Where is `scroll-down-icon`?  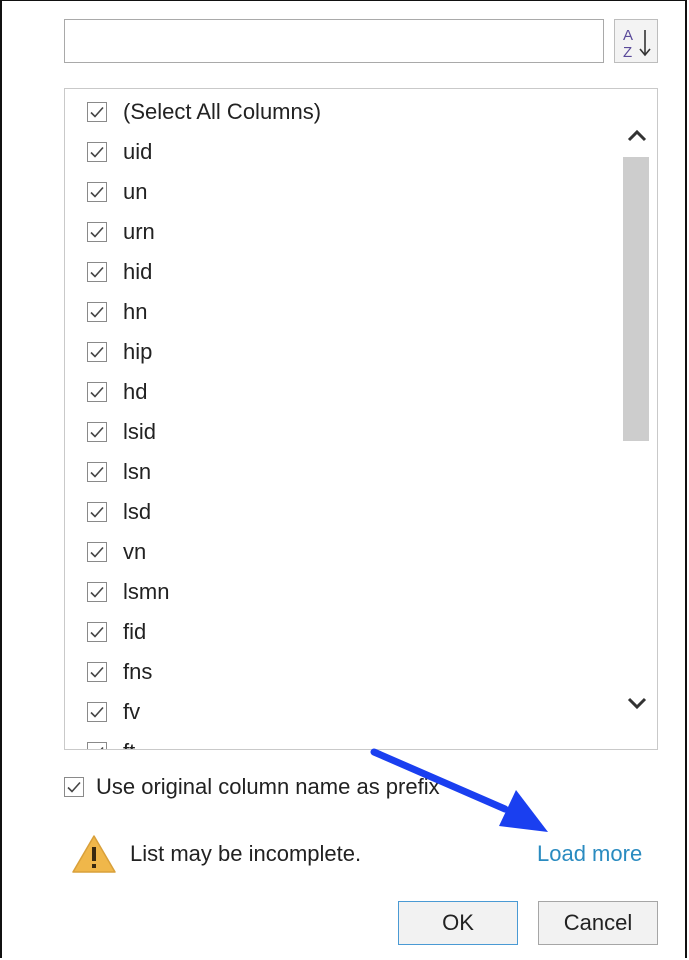
scroll-down-icon is located at coordinates (637, 703).